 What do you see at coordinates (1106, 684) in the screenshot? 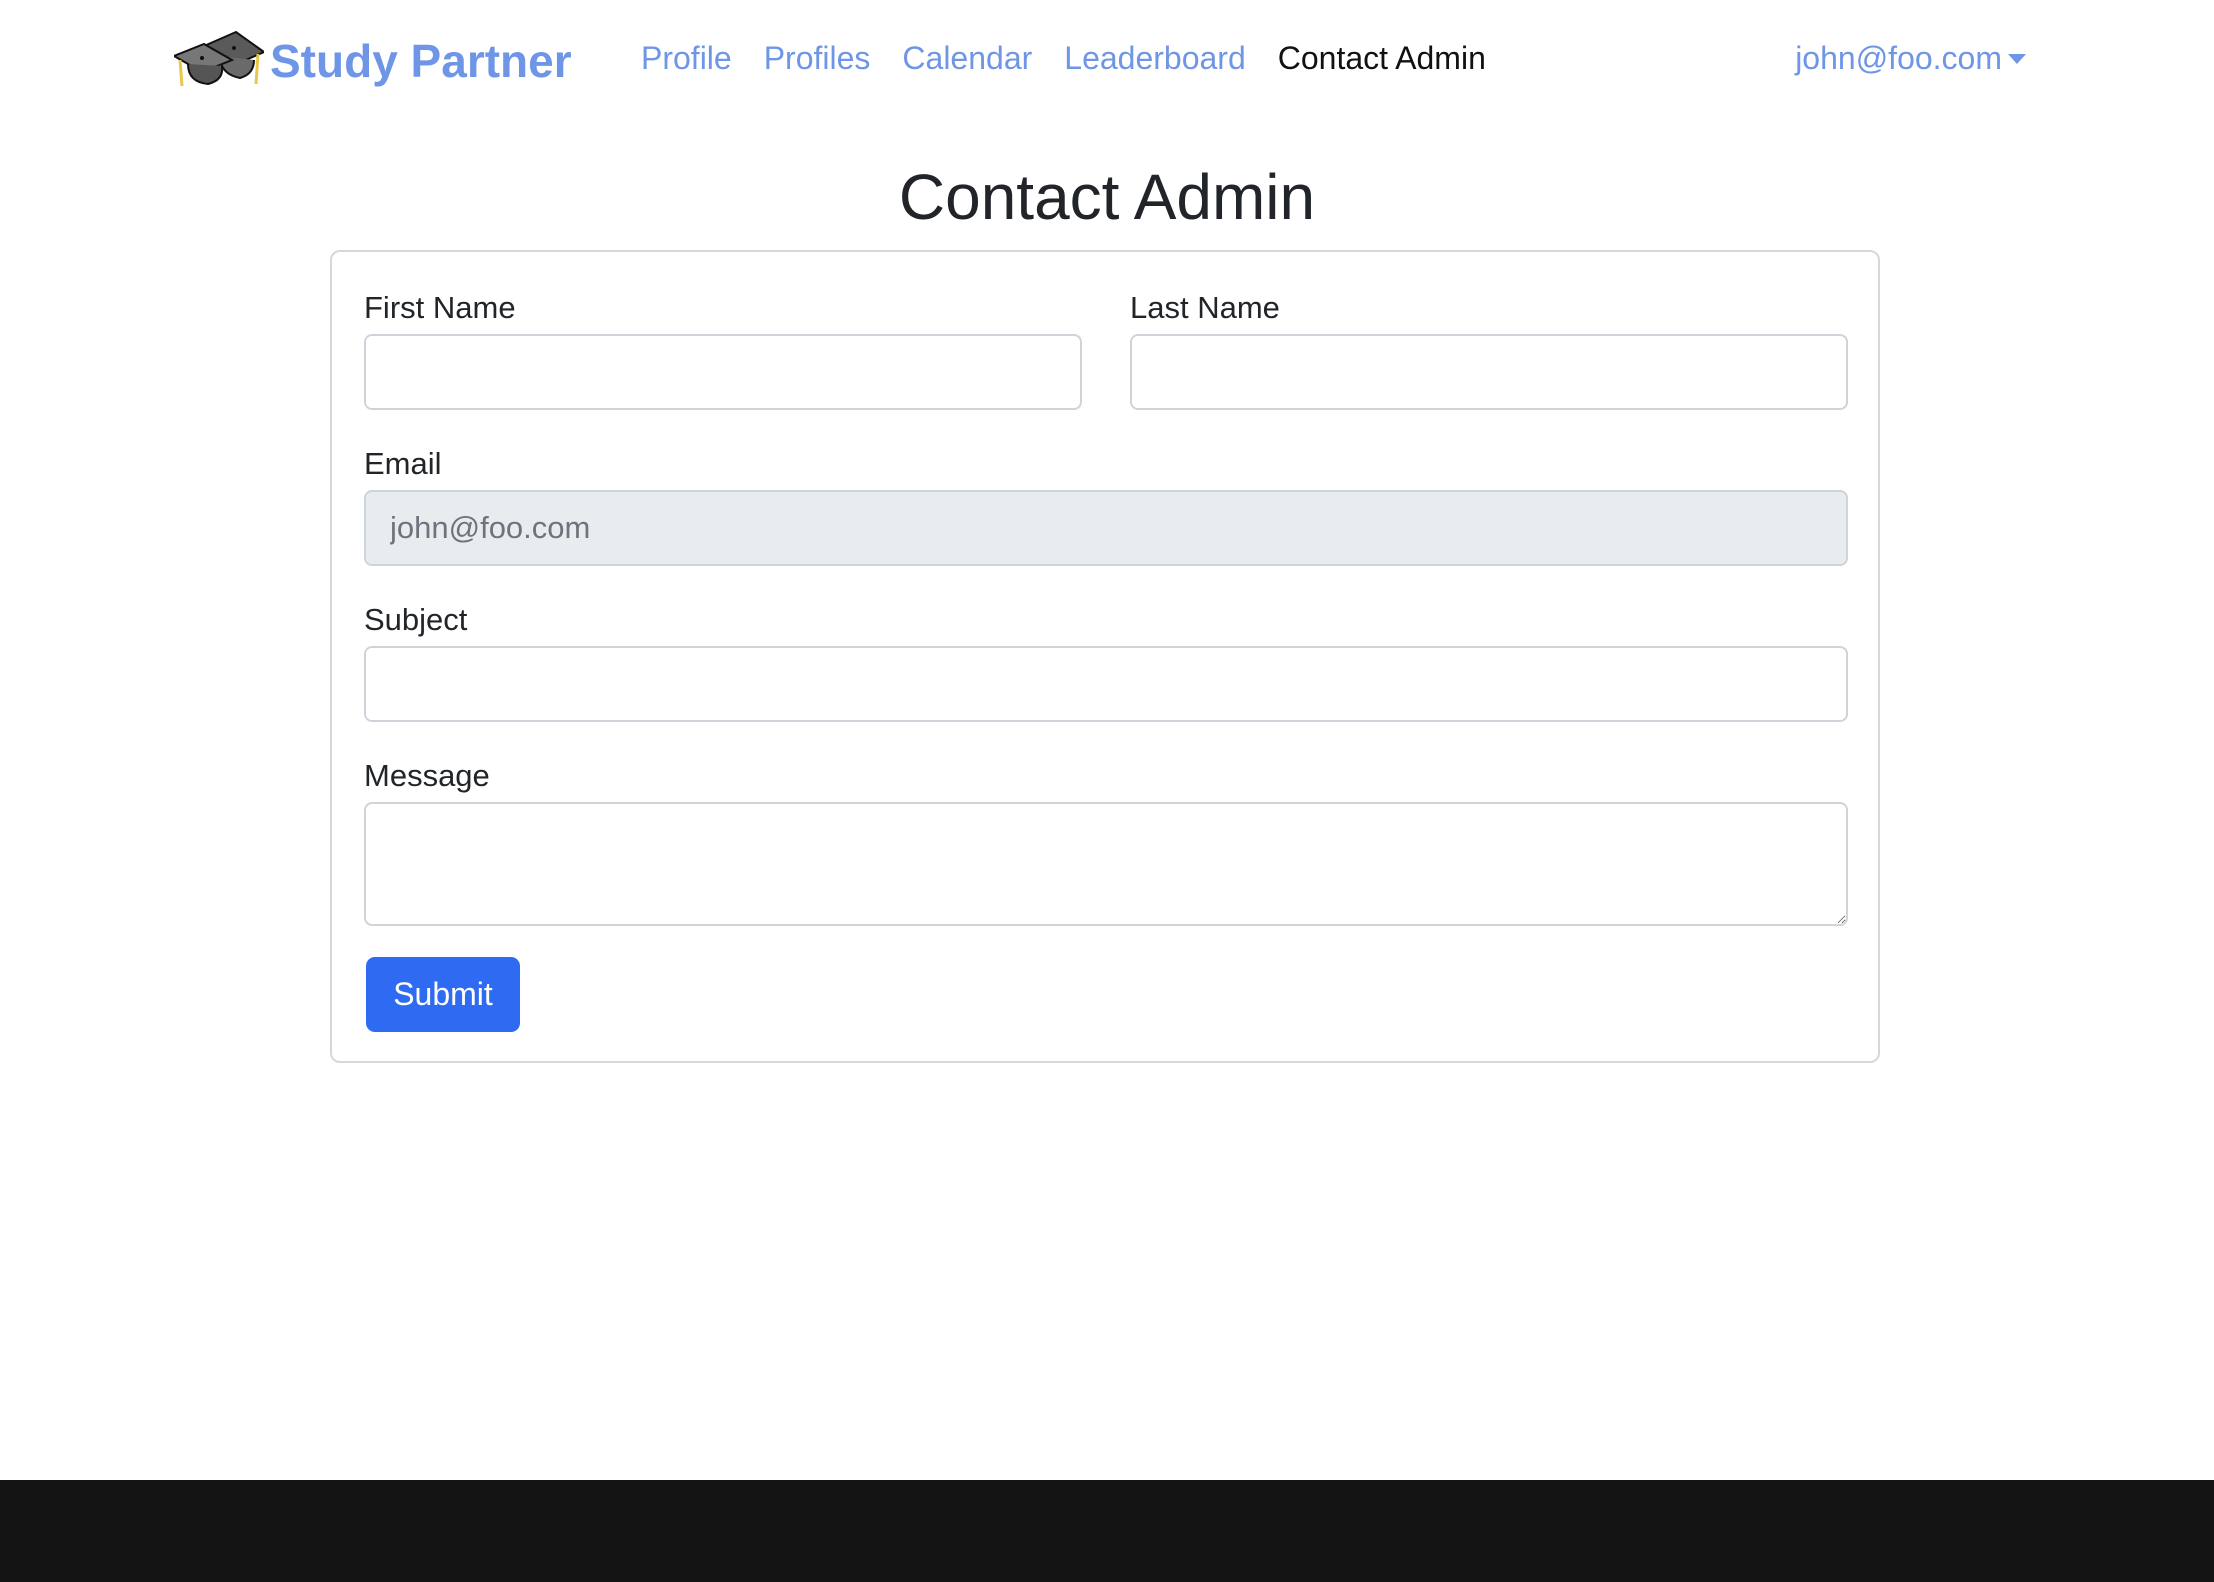
I see `subject-input` at bounding box center [1106, 684].